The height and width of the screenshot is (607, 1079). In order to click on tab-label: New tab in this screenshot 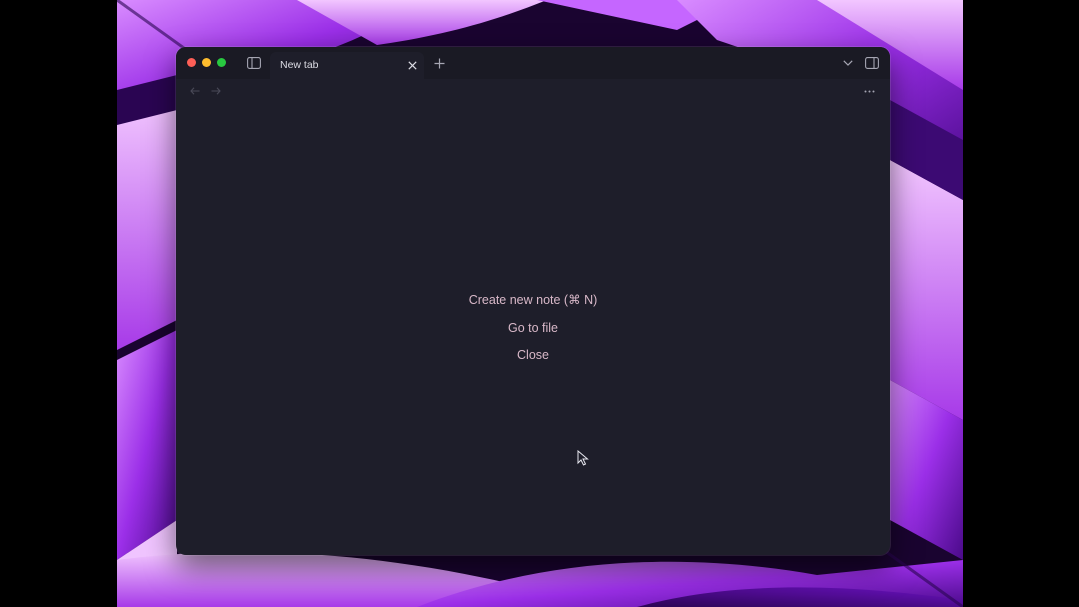, I will do `click(299, 65)`.